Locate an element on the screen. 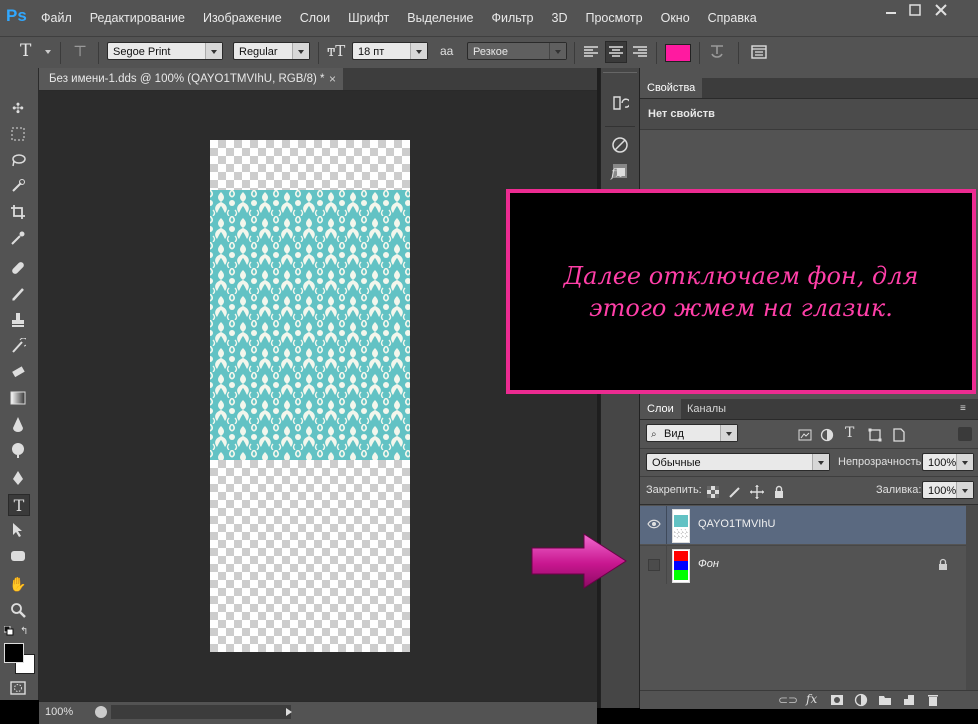 This screenshot has height=724, width=978. lock-transparency-icon is located at coordinates (713, 492).